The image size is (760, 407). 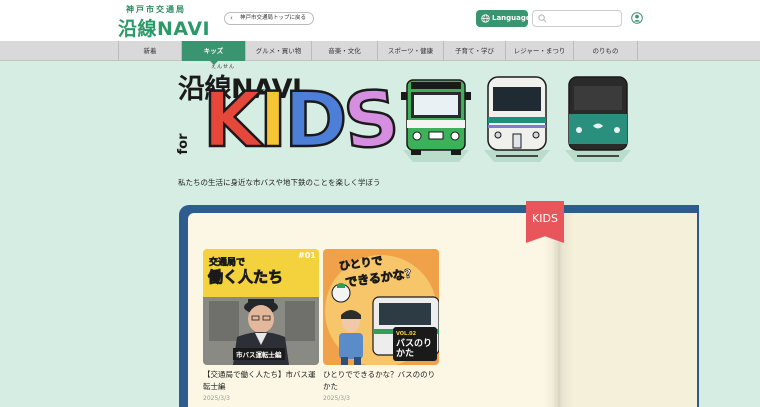 I want to click on subway-train-illustration, so click(x=517, y=119).